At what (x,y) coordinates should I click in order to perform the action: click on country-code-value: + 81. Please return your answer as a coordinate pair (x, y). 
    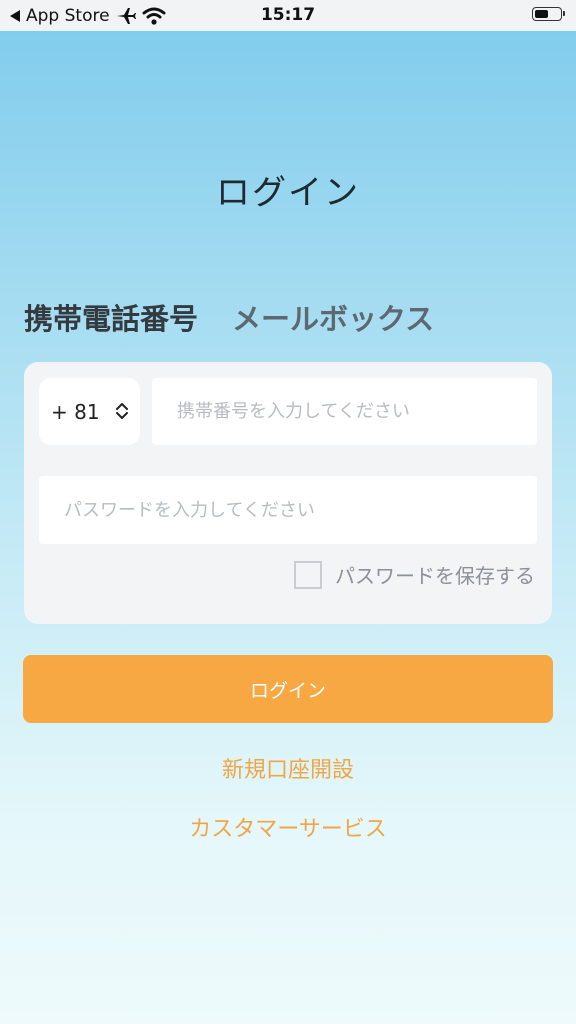
    Looking at the image, I should click on (75, 411).